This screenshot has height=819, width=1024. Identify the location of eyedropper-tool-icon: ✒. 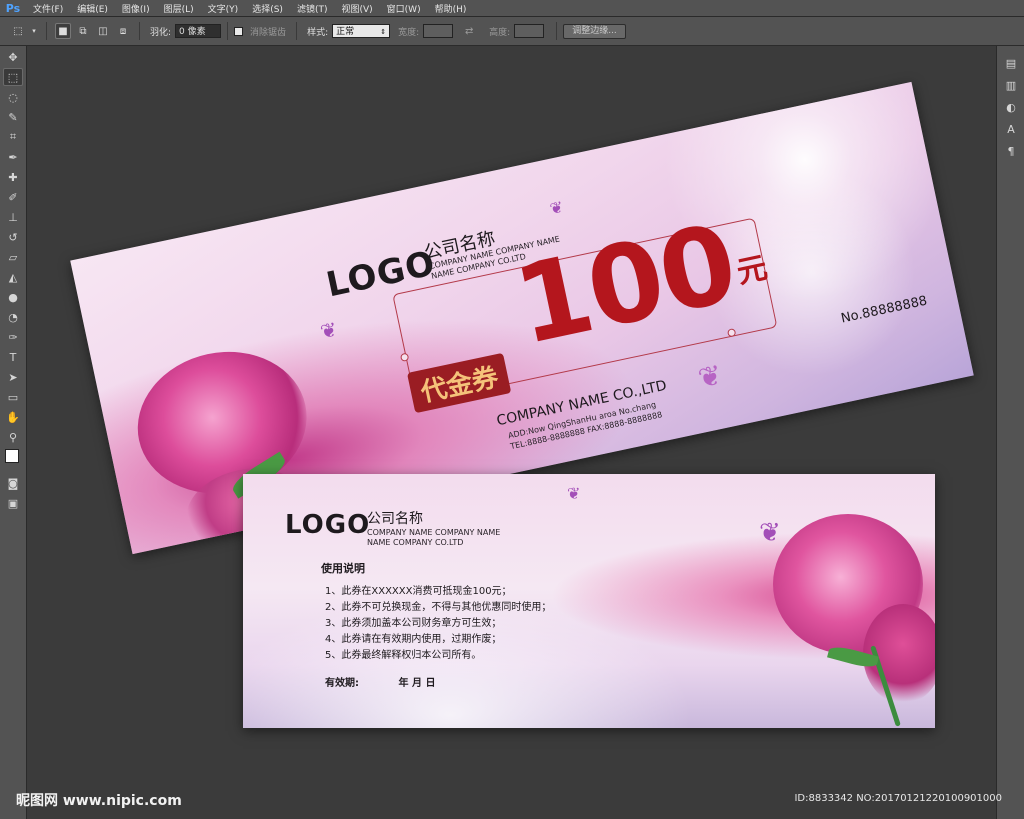
(13, 157).